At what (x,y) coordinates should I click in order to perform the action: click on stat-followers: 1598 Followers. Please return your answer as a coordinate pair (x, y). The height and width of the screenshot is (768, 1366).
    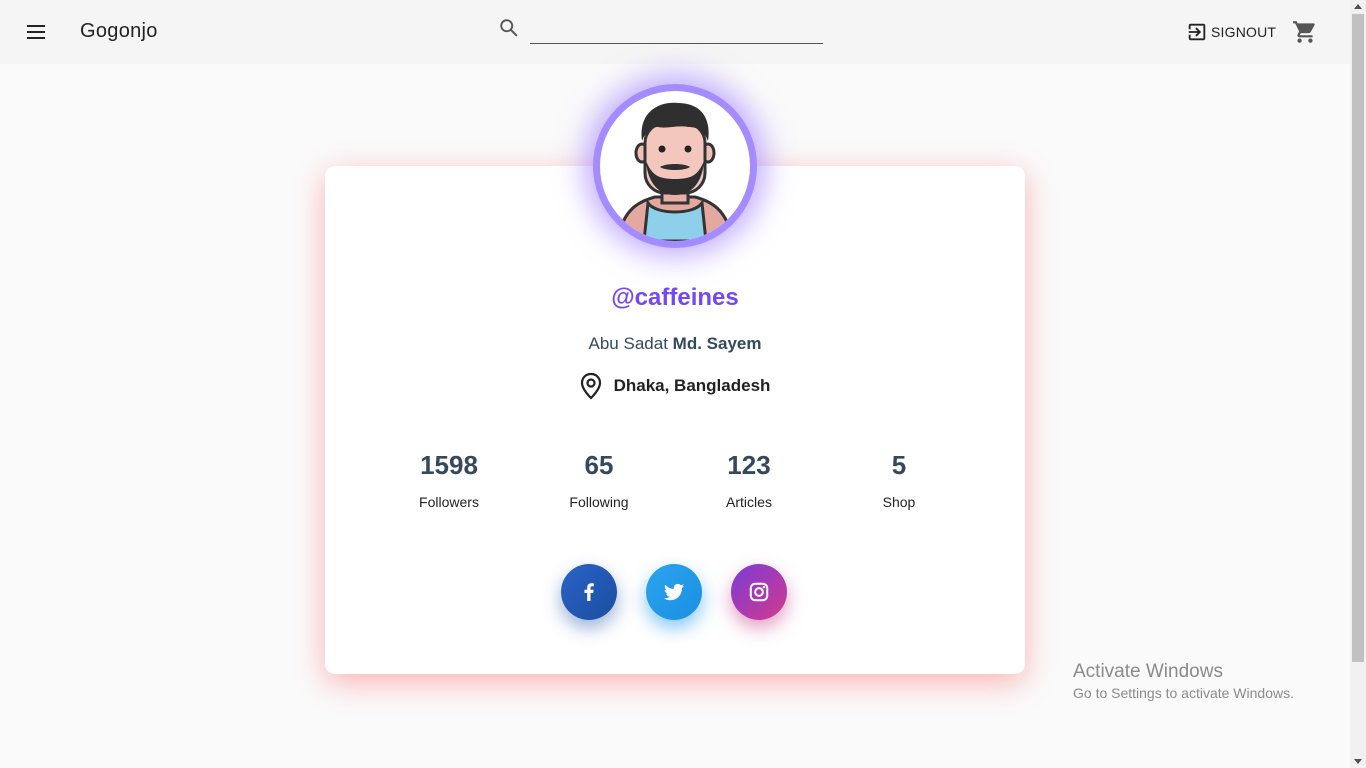
    Looking at the image, I should click on (449, 480).